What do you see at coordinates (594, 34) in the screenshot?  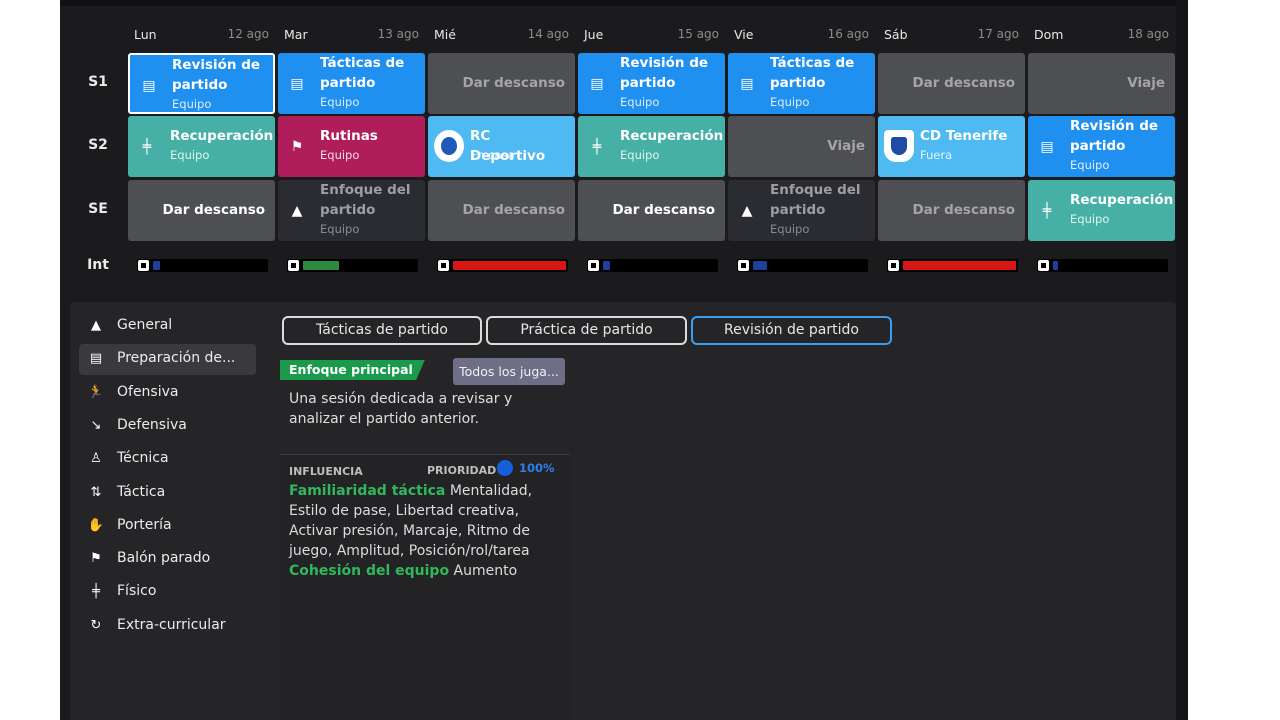 I see `day-name: Jue` at bounding box center [594, 34].